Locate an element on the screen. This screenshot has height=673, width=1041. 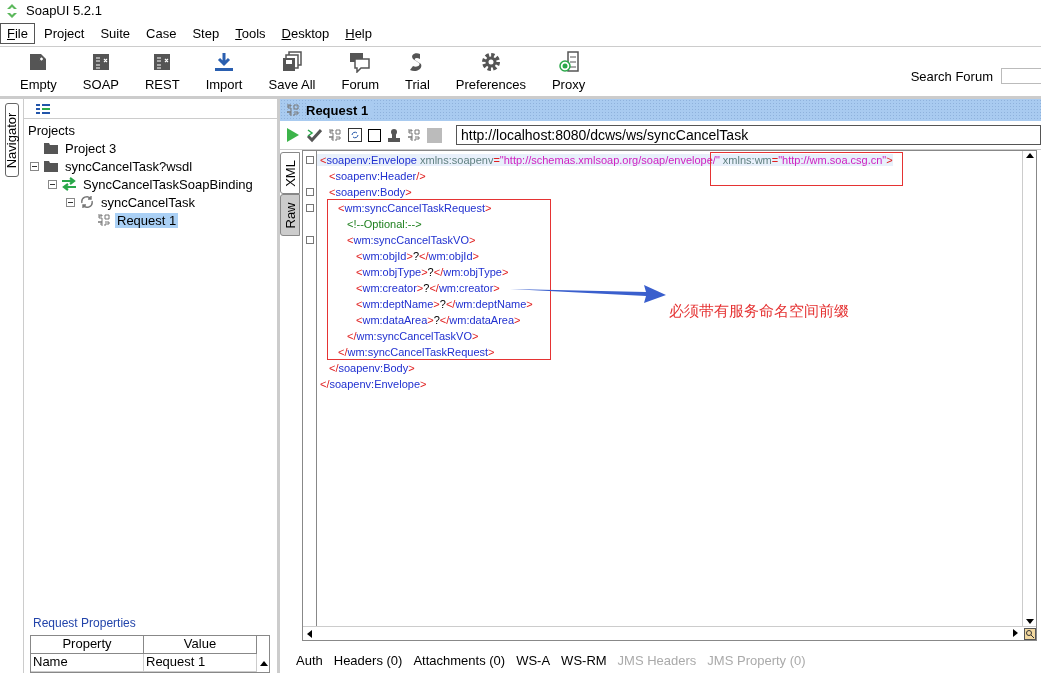
code-line: <soapenv:Body> is located at coordinates (370, 192).